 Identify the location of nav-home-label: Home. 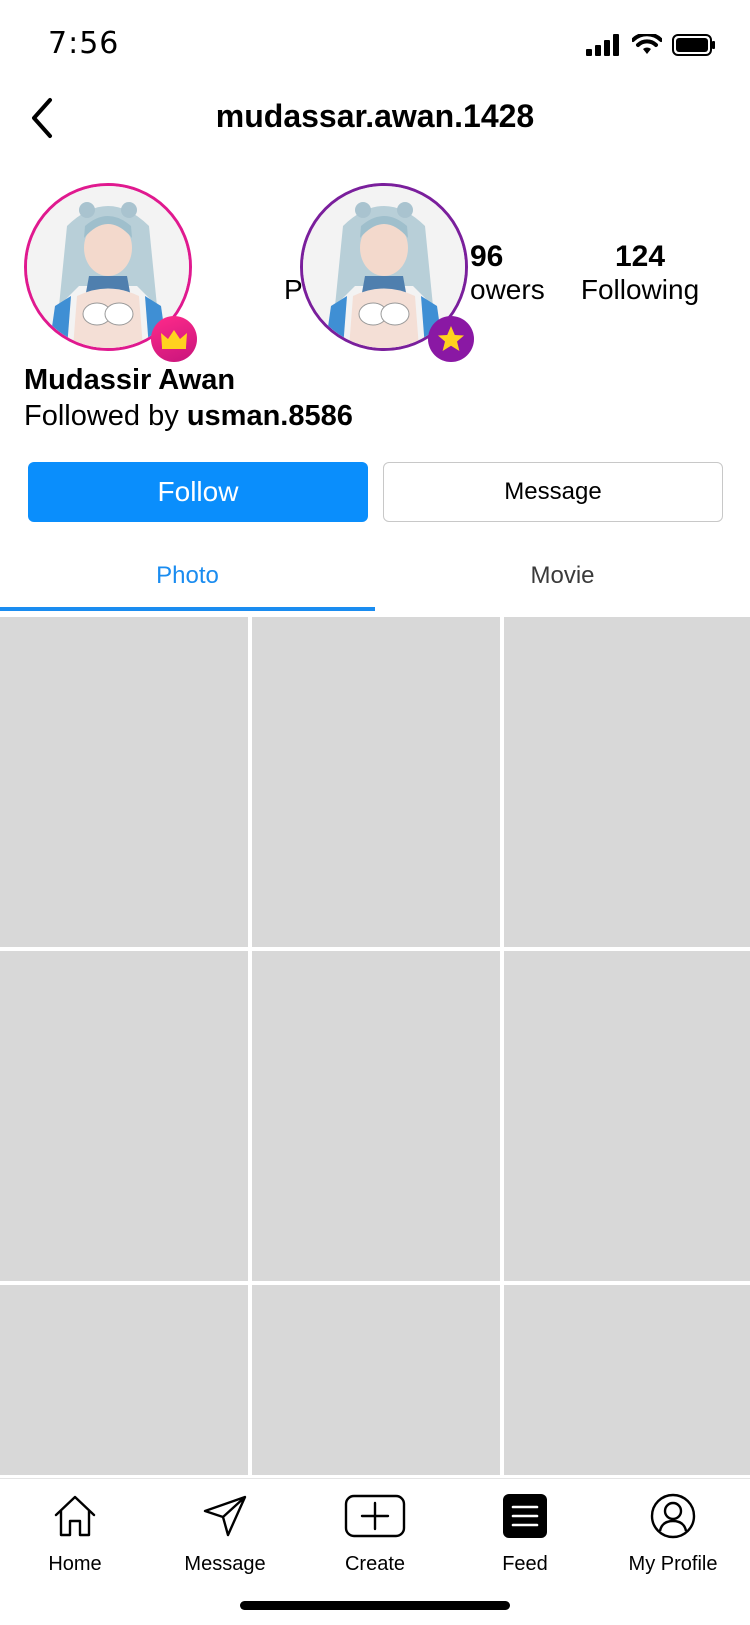
(75, 1564).